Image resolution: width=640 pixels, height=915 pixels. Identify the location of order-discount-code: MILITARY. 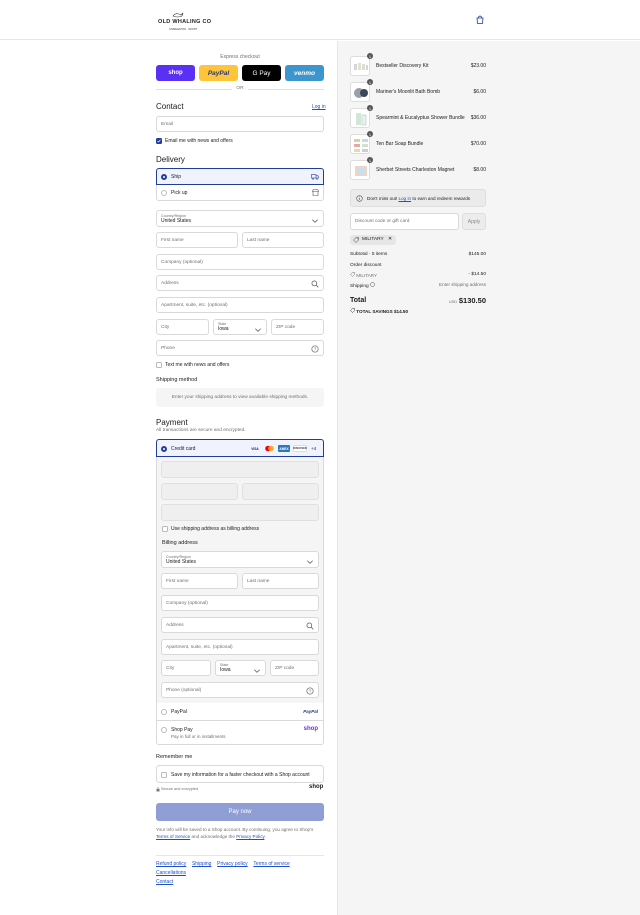
(363, 275).